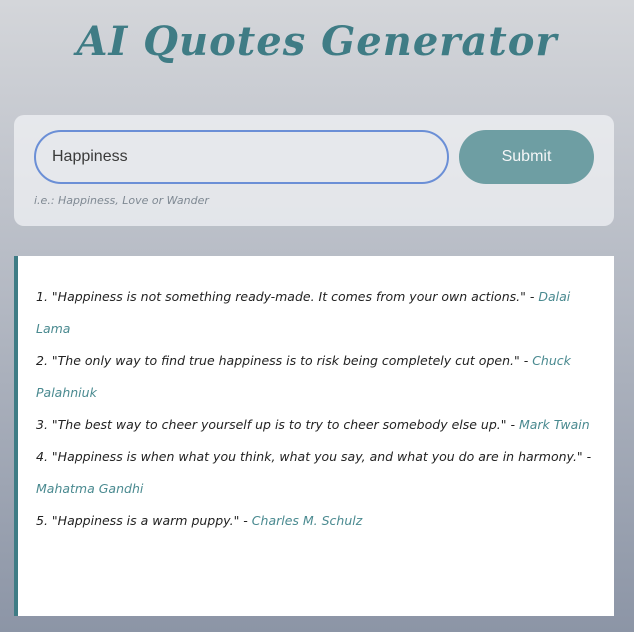 This screenshot has height=632, width=634. I want to click on submit-button: Submit, so click(526, 157).